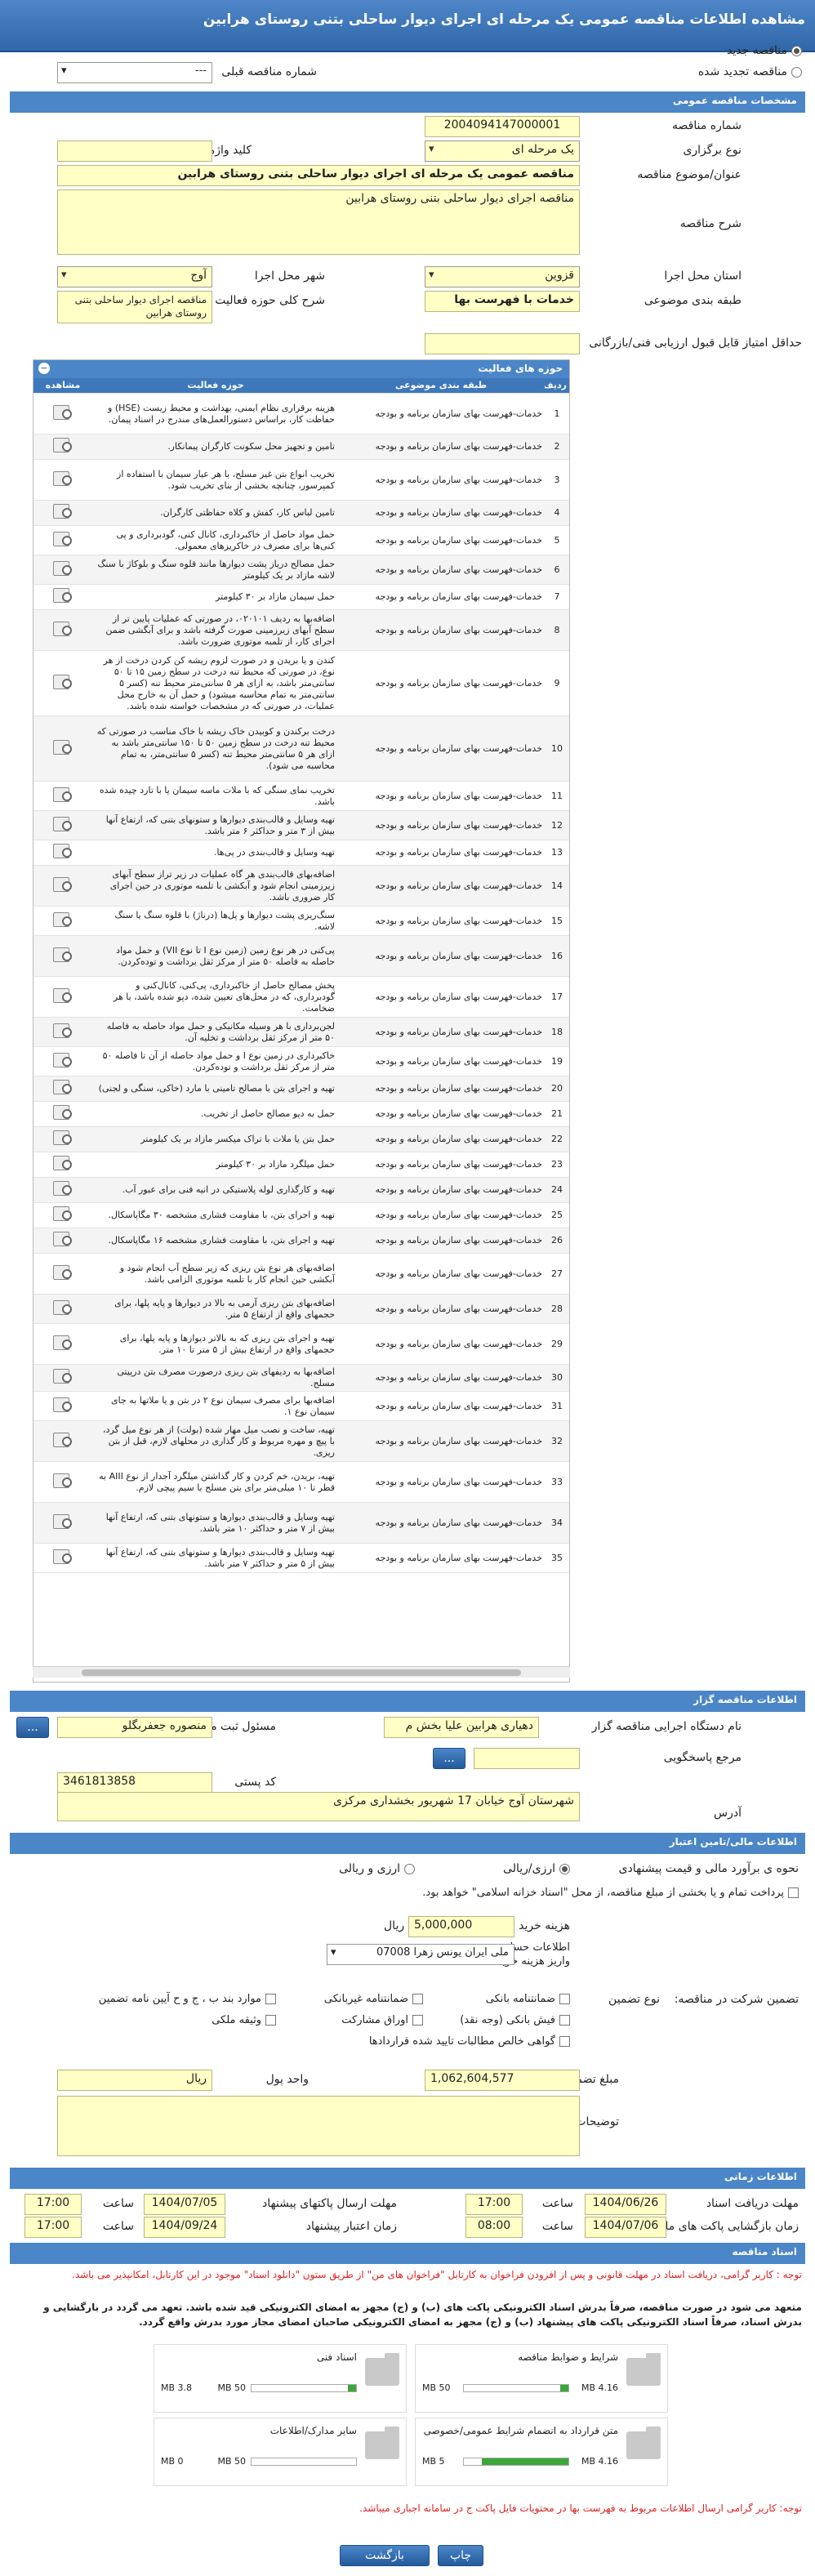  I want to click on guarantee-opt-3: موارد بند ب ، ج و ح آیین نامه تضمین, so click(187, 1999).